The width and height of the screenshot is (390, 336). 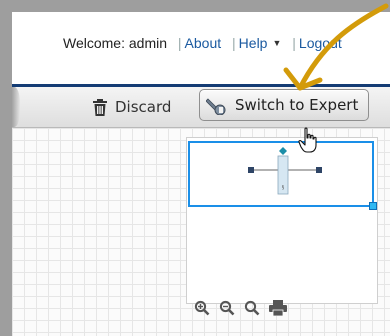 What do you see at coordinates (217, 105) in the screenshot?
I see `wrench-icon` at bounding box center [217, 105].